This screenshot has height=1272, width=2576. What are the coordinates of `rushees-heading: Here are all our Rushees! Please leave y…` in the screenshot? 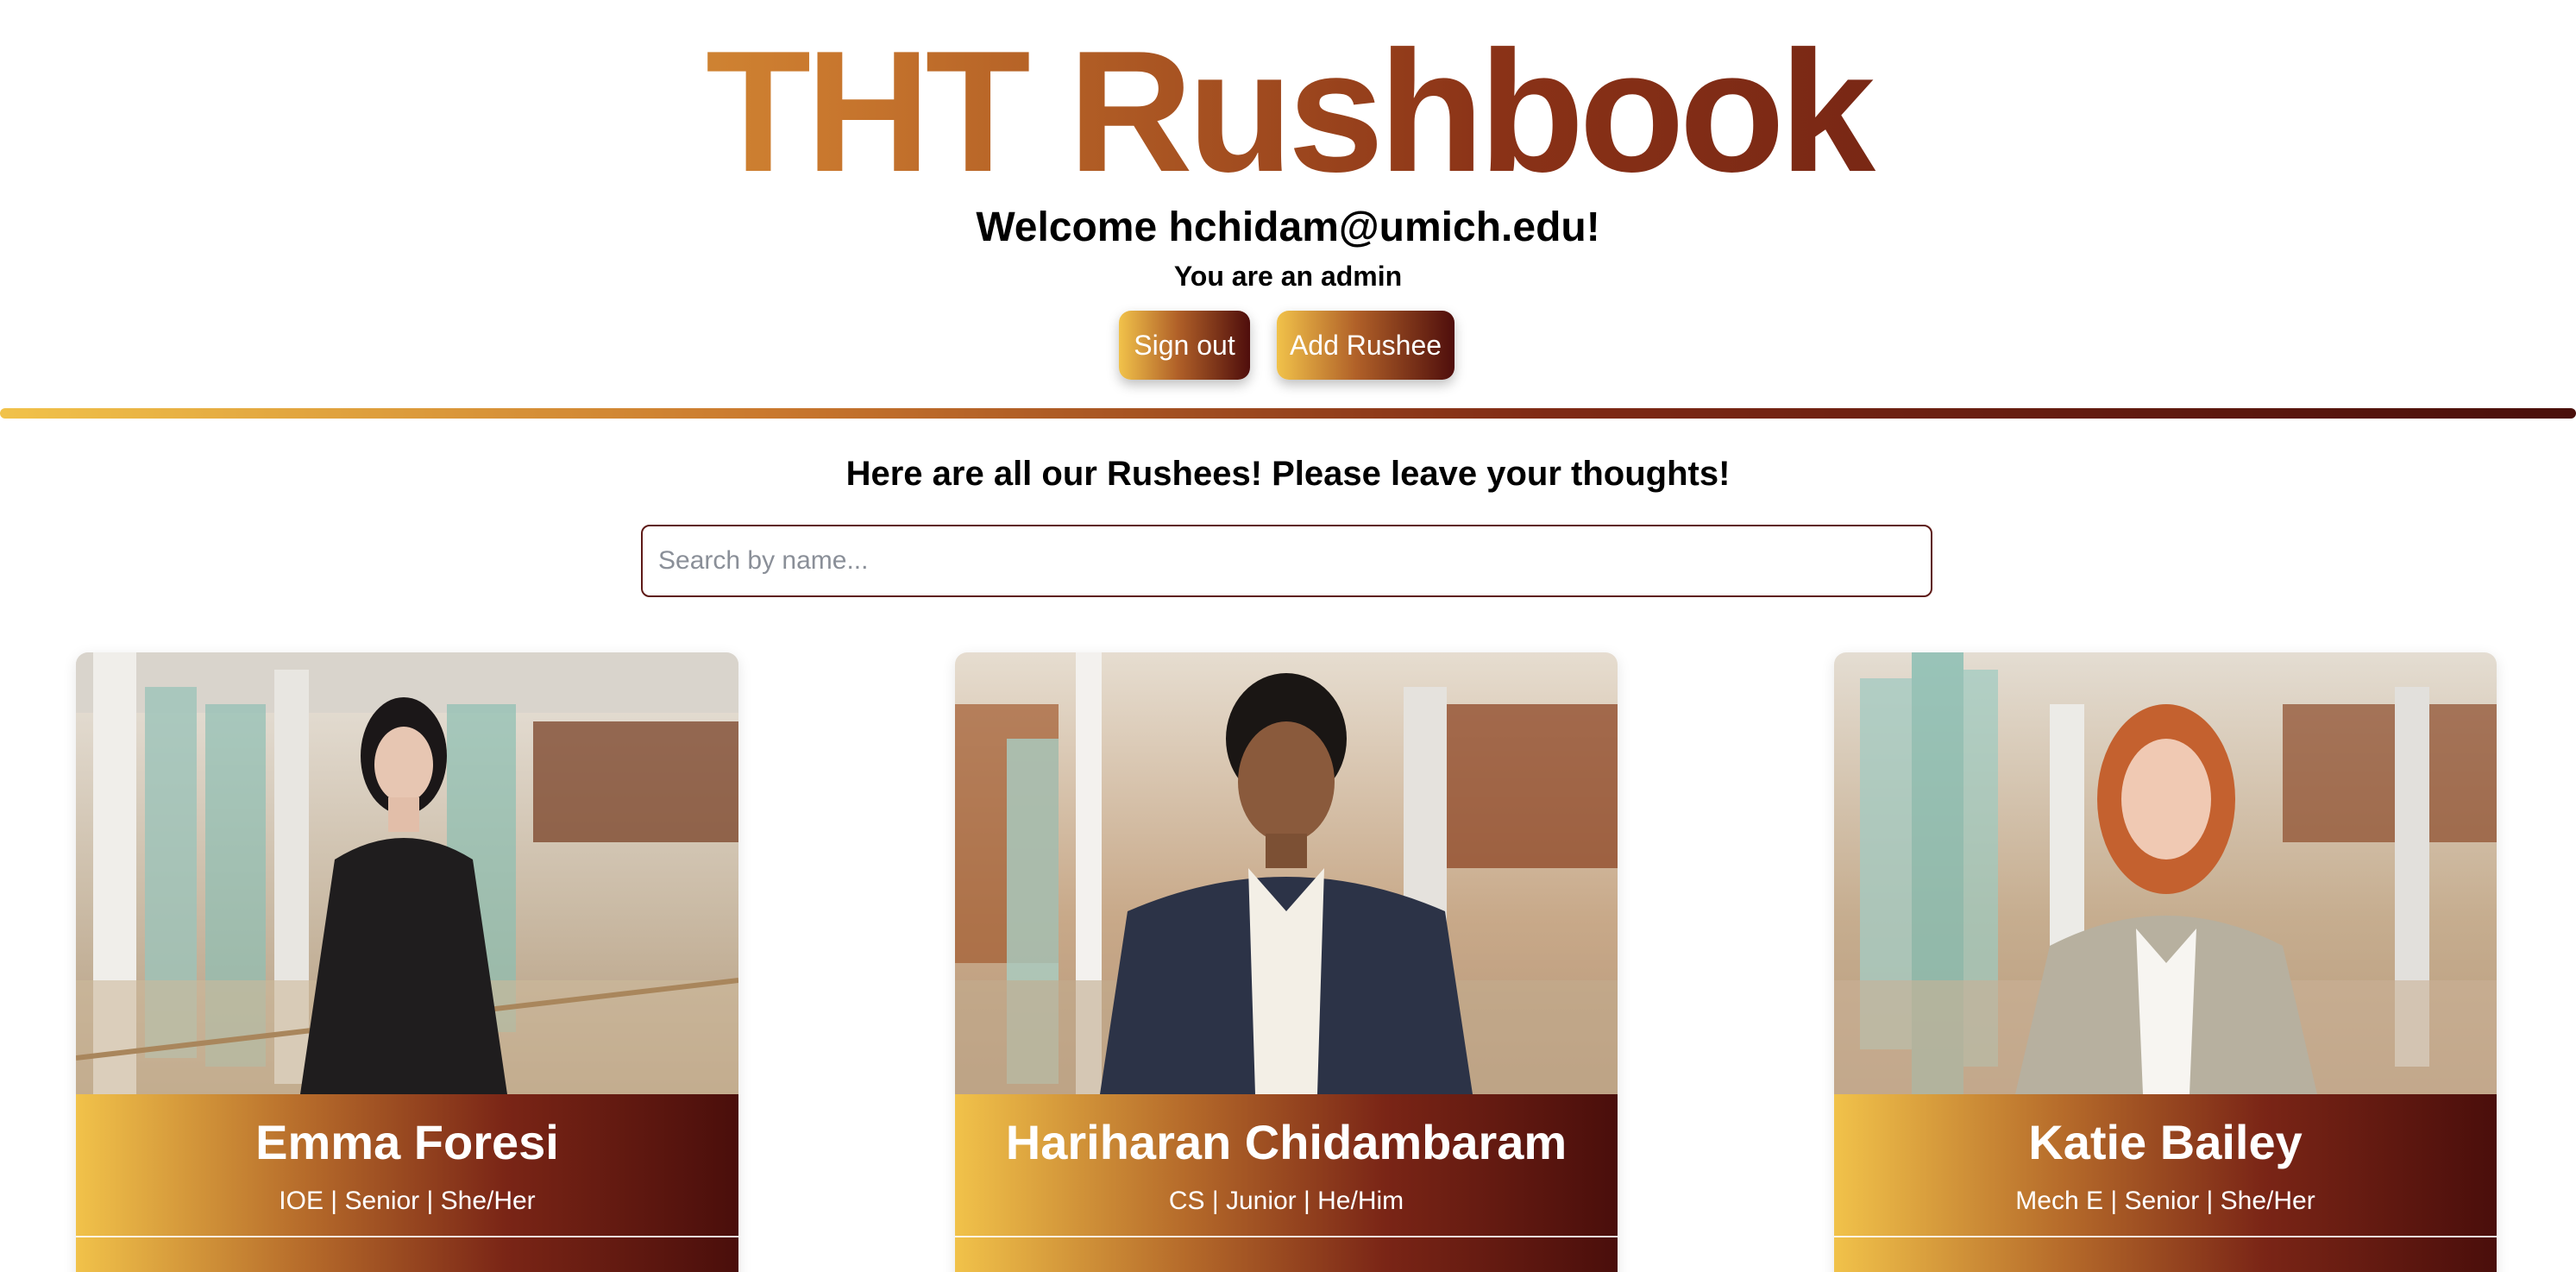 It's located at (1288, 474).